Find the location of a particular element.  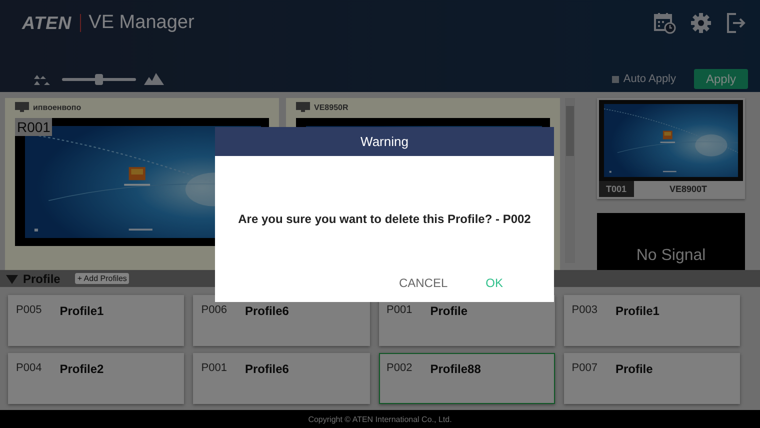

profile-name: Profile2 is located at coordinates (82, 369).